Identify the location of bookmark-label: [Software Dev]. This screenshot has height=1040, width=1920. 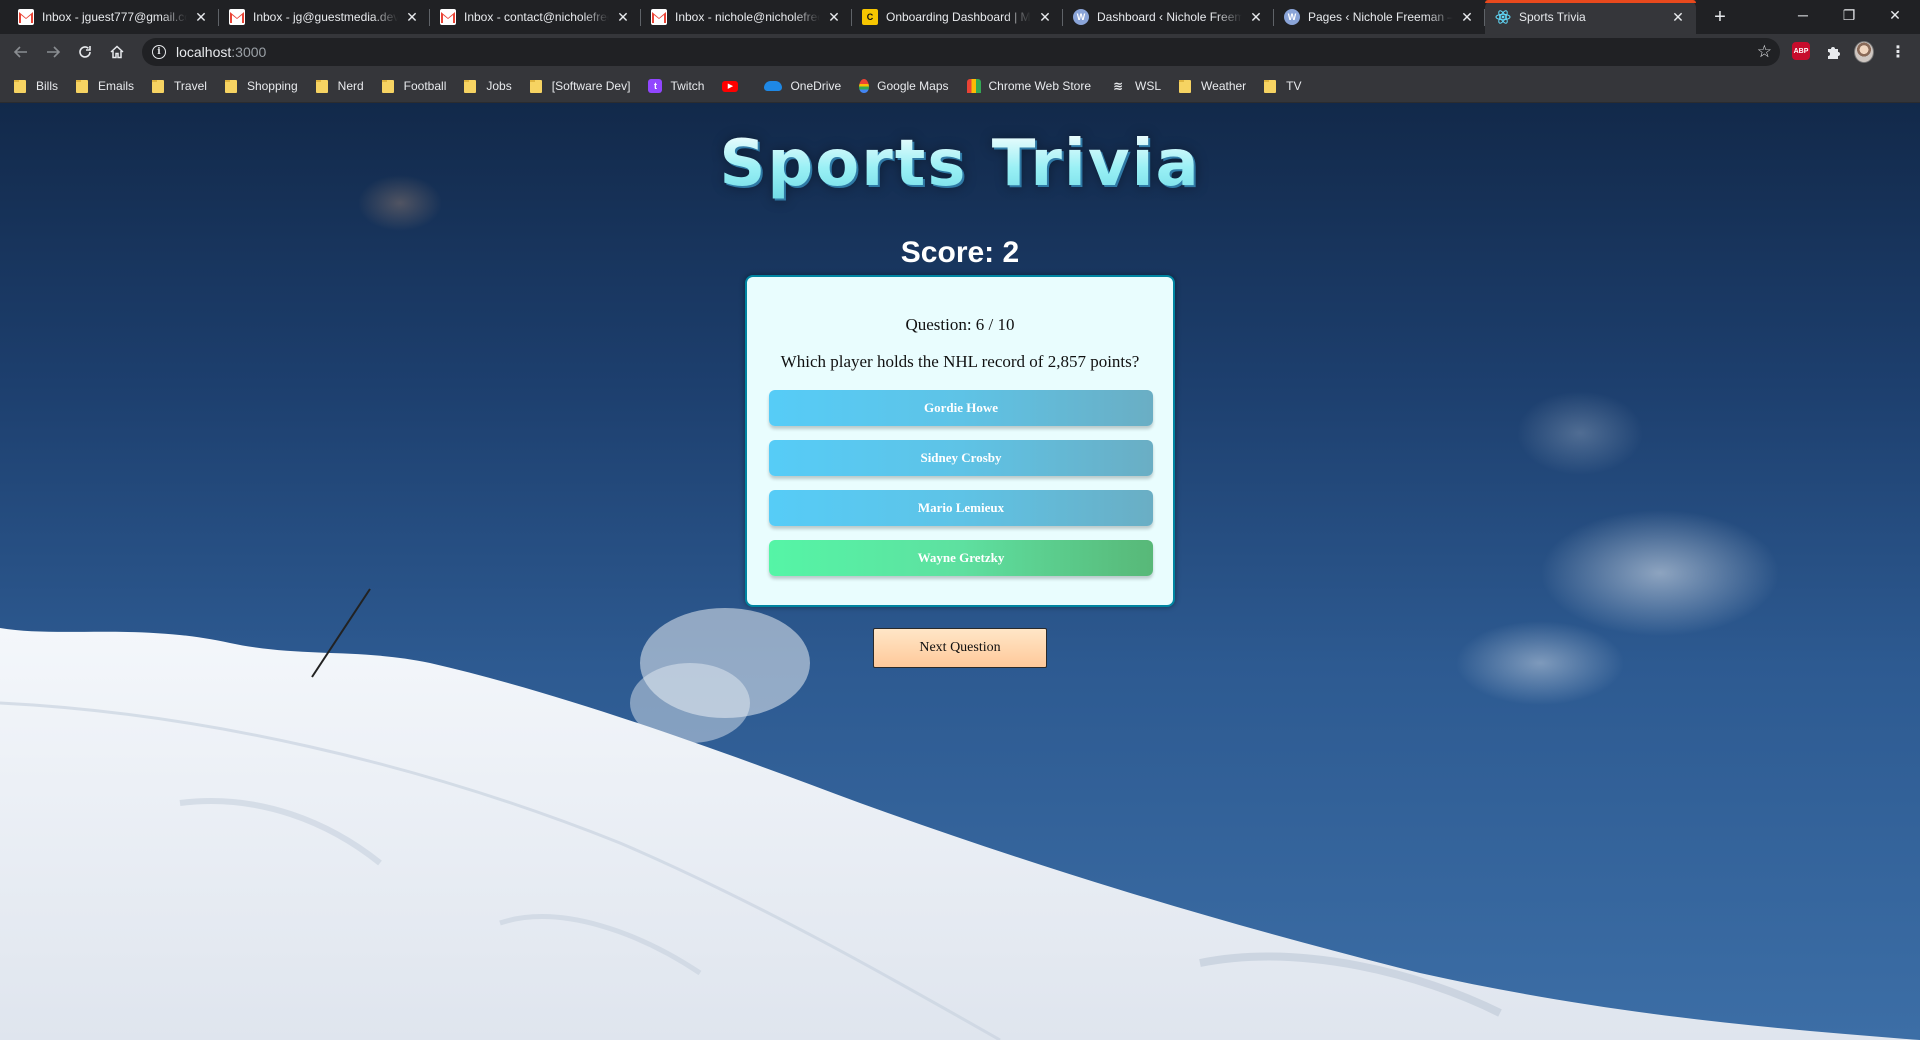
(591, 86).